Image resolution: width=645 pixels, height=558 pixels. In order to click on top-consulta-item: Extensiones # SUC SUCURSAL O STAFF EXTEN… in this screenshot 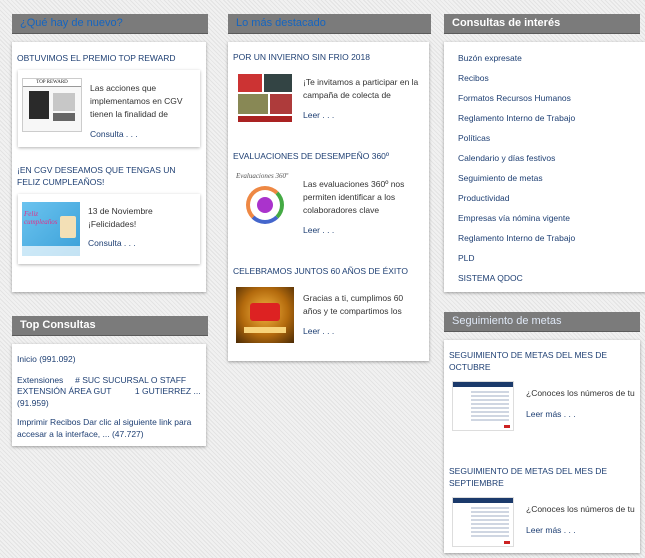, I will do `click(109, 392)`.